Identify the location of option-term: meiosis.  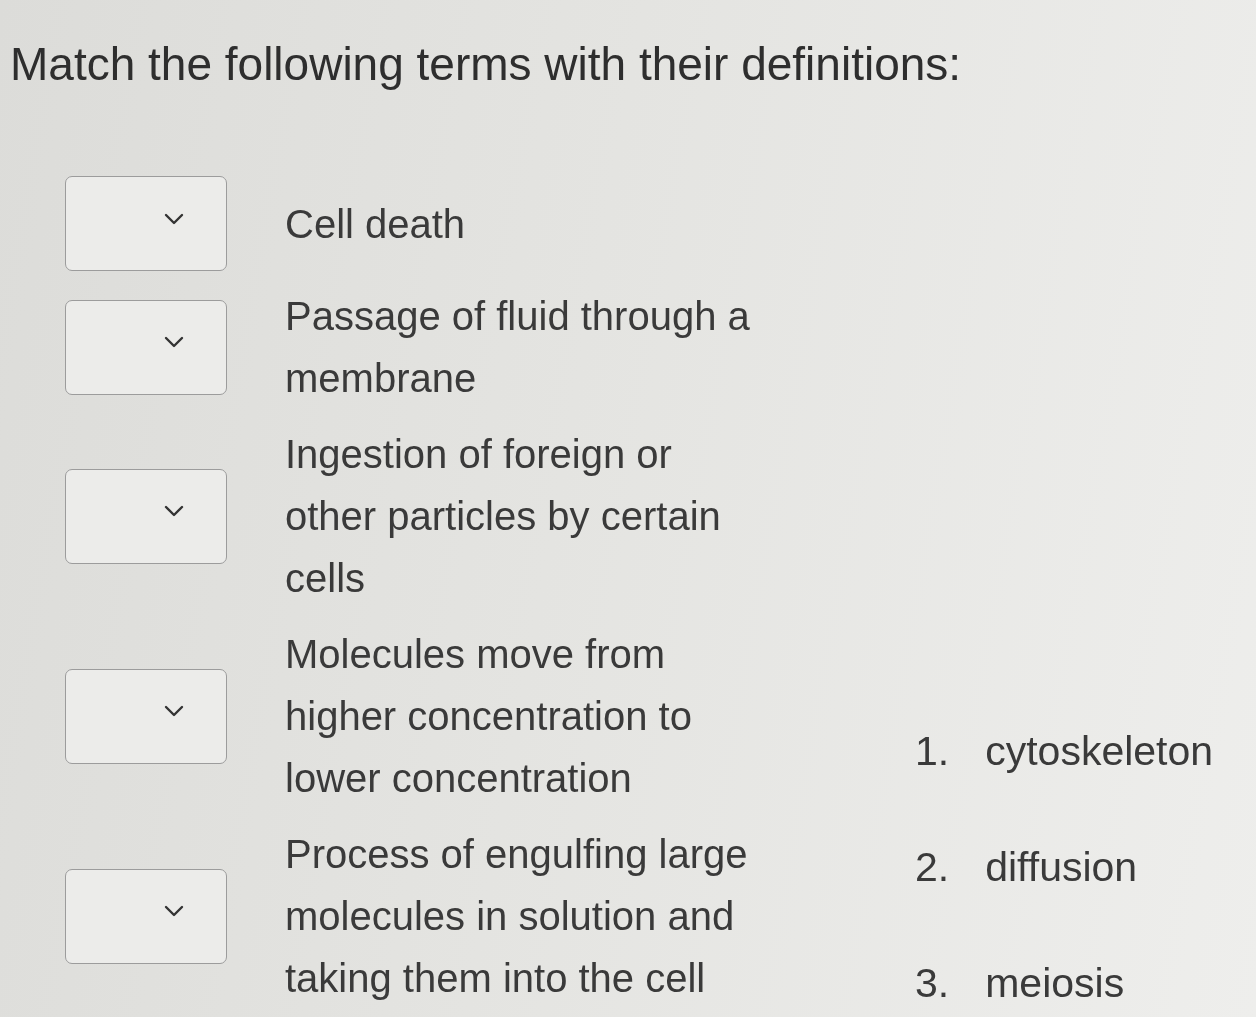
(1055, 983).